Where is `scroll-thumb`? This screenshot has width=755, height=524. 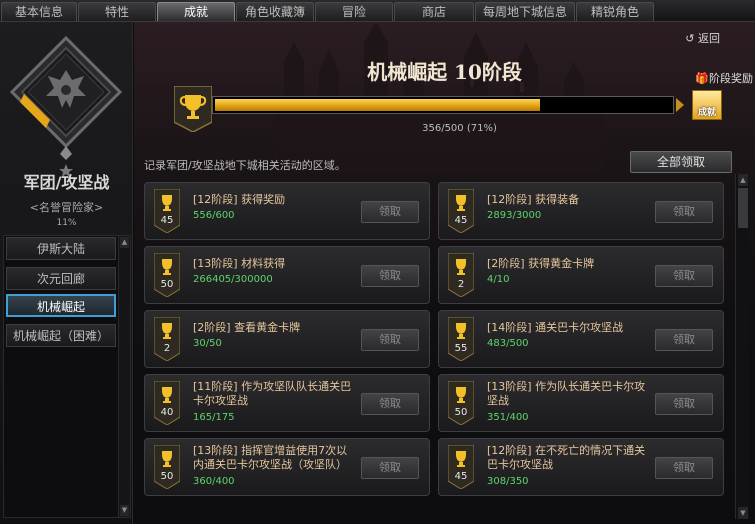 scroll-thumb is located at coordinates (743, 208).